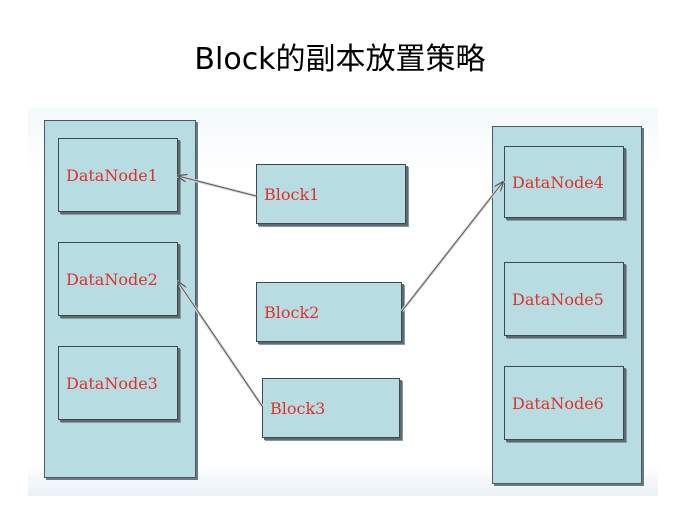  I want to click on datanode-4: DataNode4, so click(564, 182).